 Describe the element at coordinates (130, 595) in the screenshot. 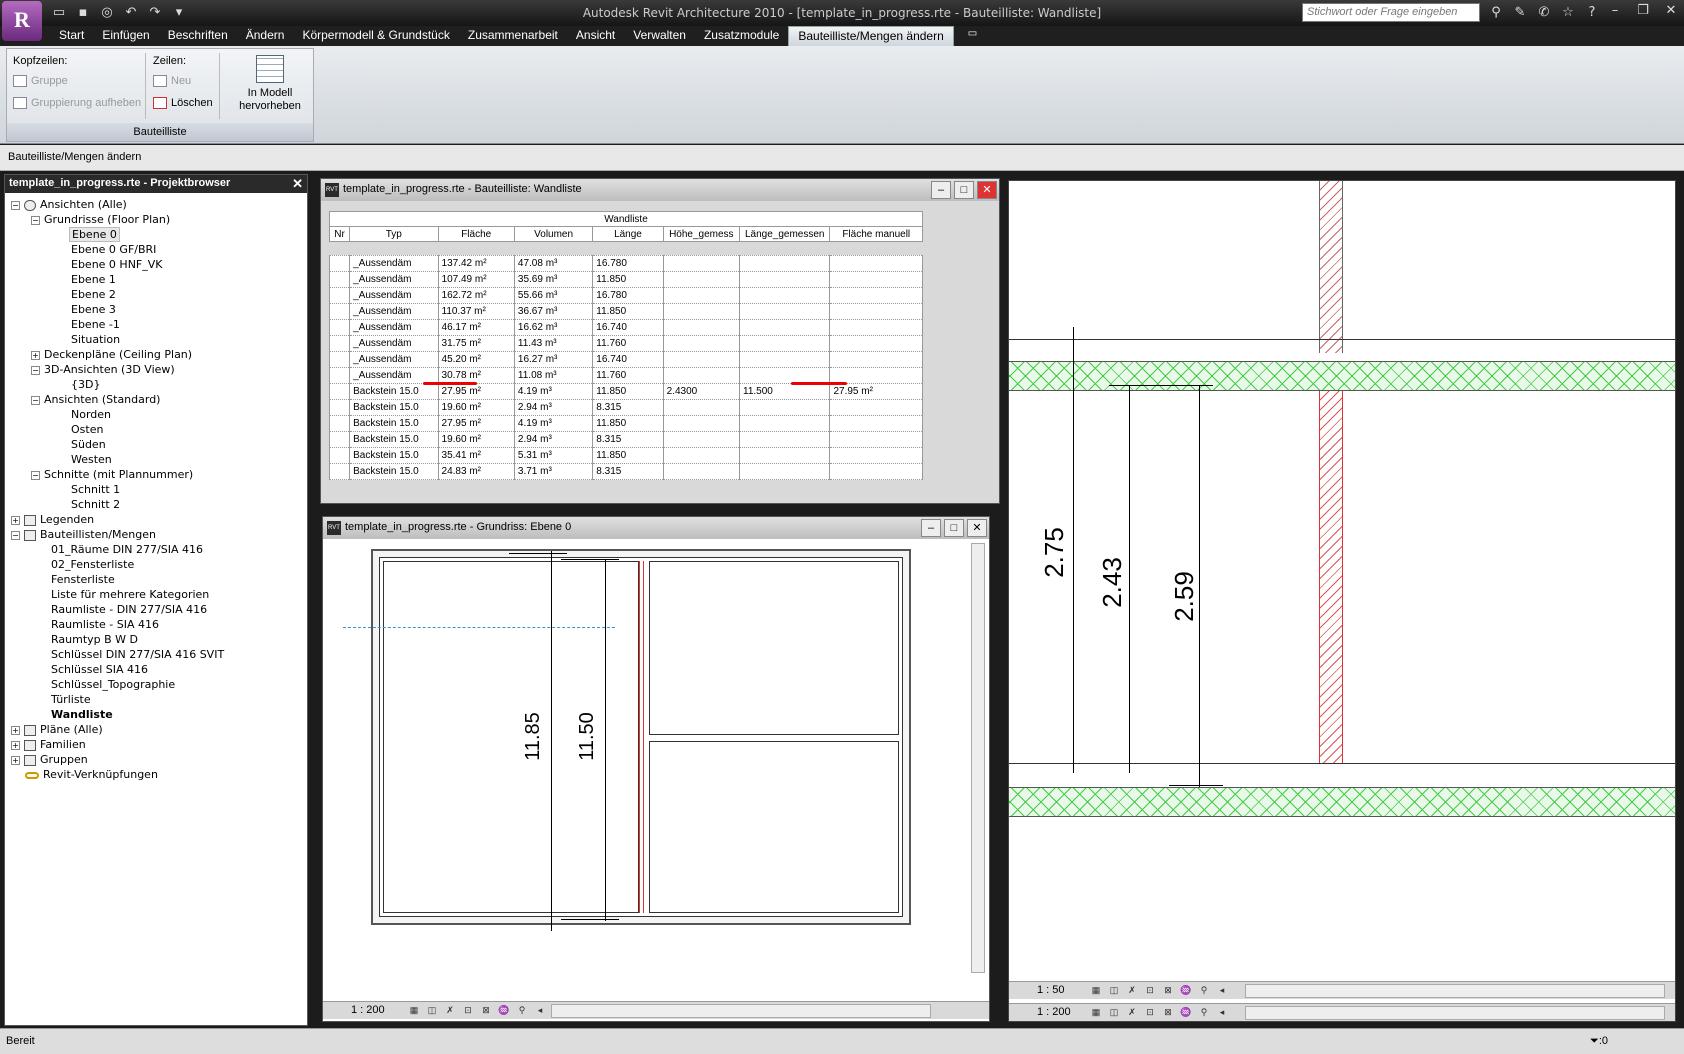

I see `tree-item-liste-kategorien: Liste für mehrere Kategorien` at that location.